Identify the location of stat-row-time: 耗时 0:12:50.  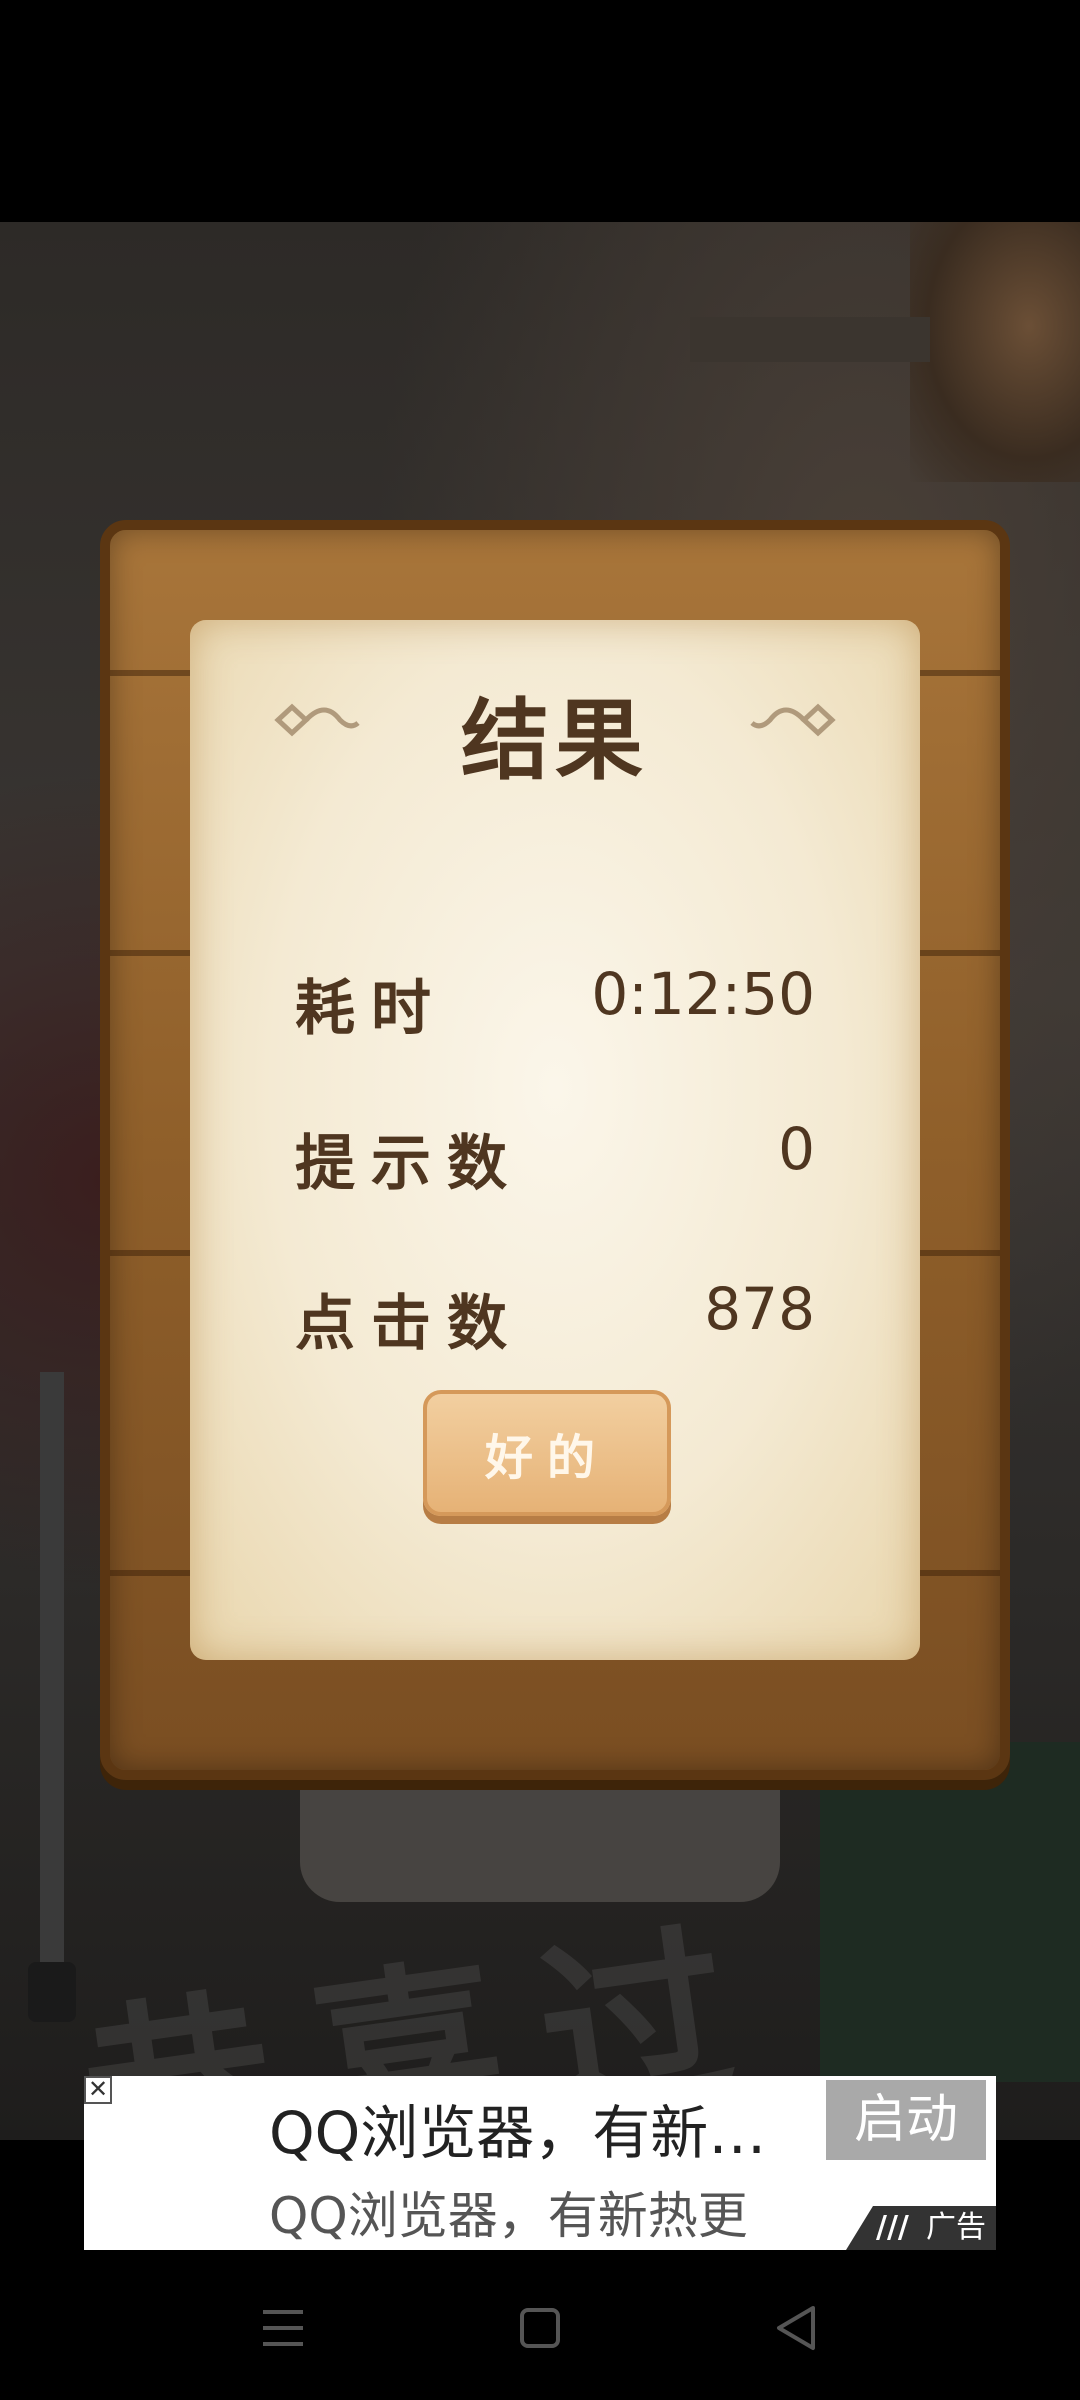
(555, 1002).